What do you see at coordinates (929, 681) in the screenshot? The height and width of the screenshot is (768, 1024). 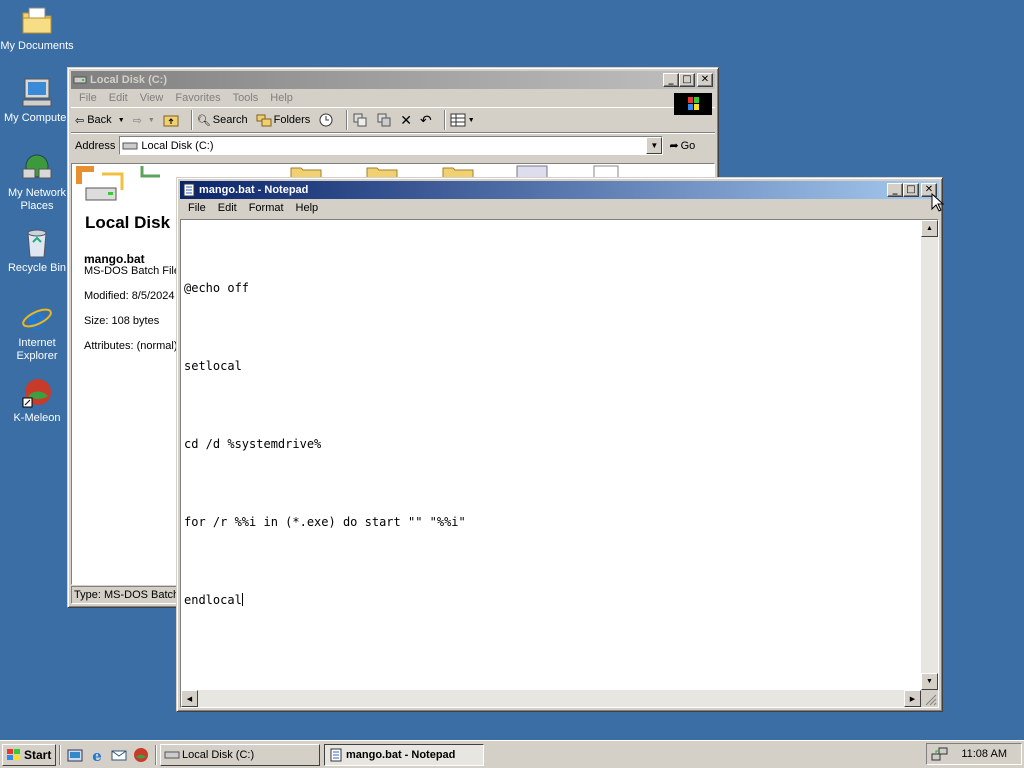 I see `scroll-down-button: ▼` at bounding box center [929, 681].